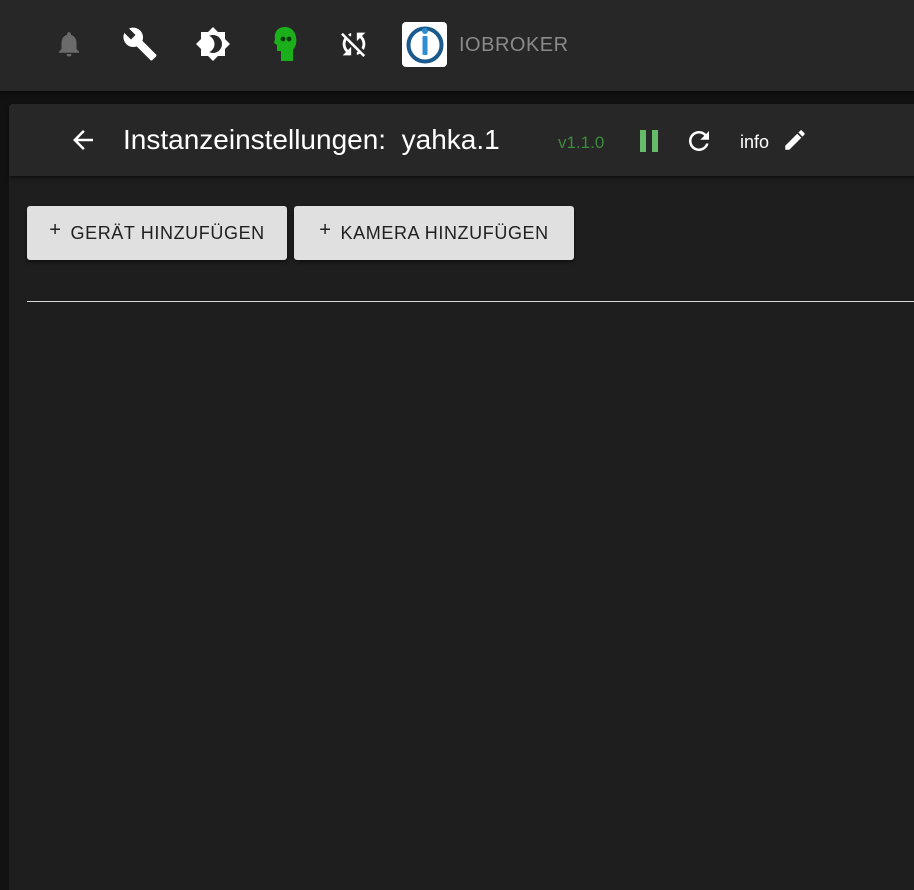 Image resolution: width=914 pixels, height=890 pixels. I want to click on iobroker-logo, so click(424, 44).